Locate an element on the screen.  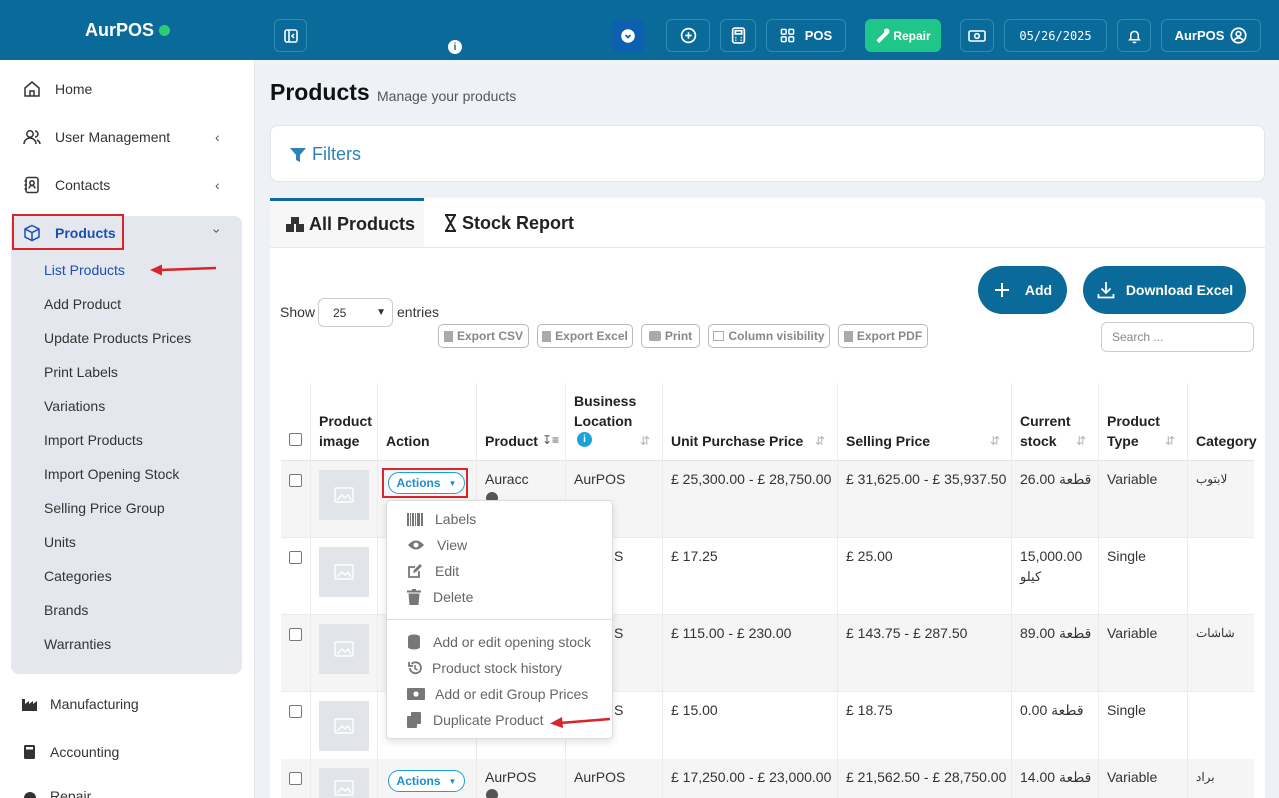
print-button: Print is located at coordinates (670, 336).